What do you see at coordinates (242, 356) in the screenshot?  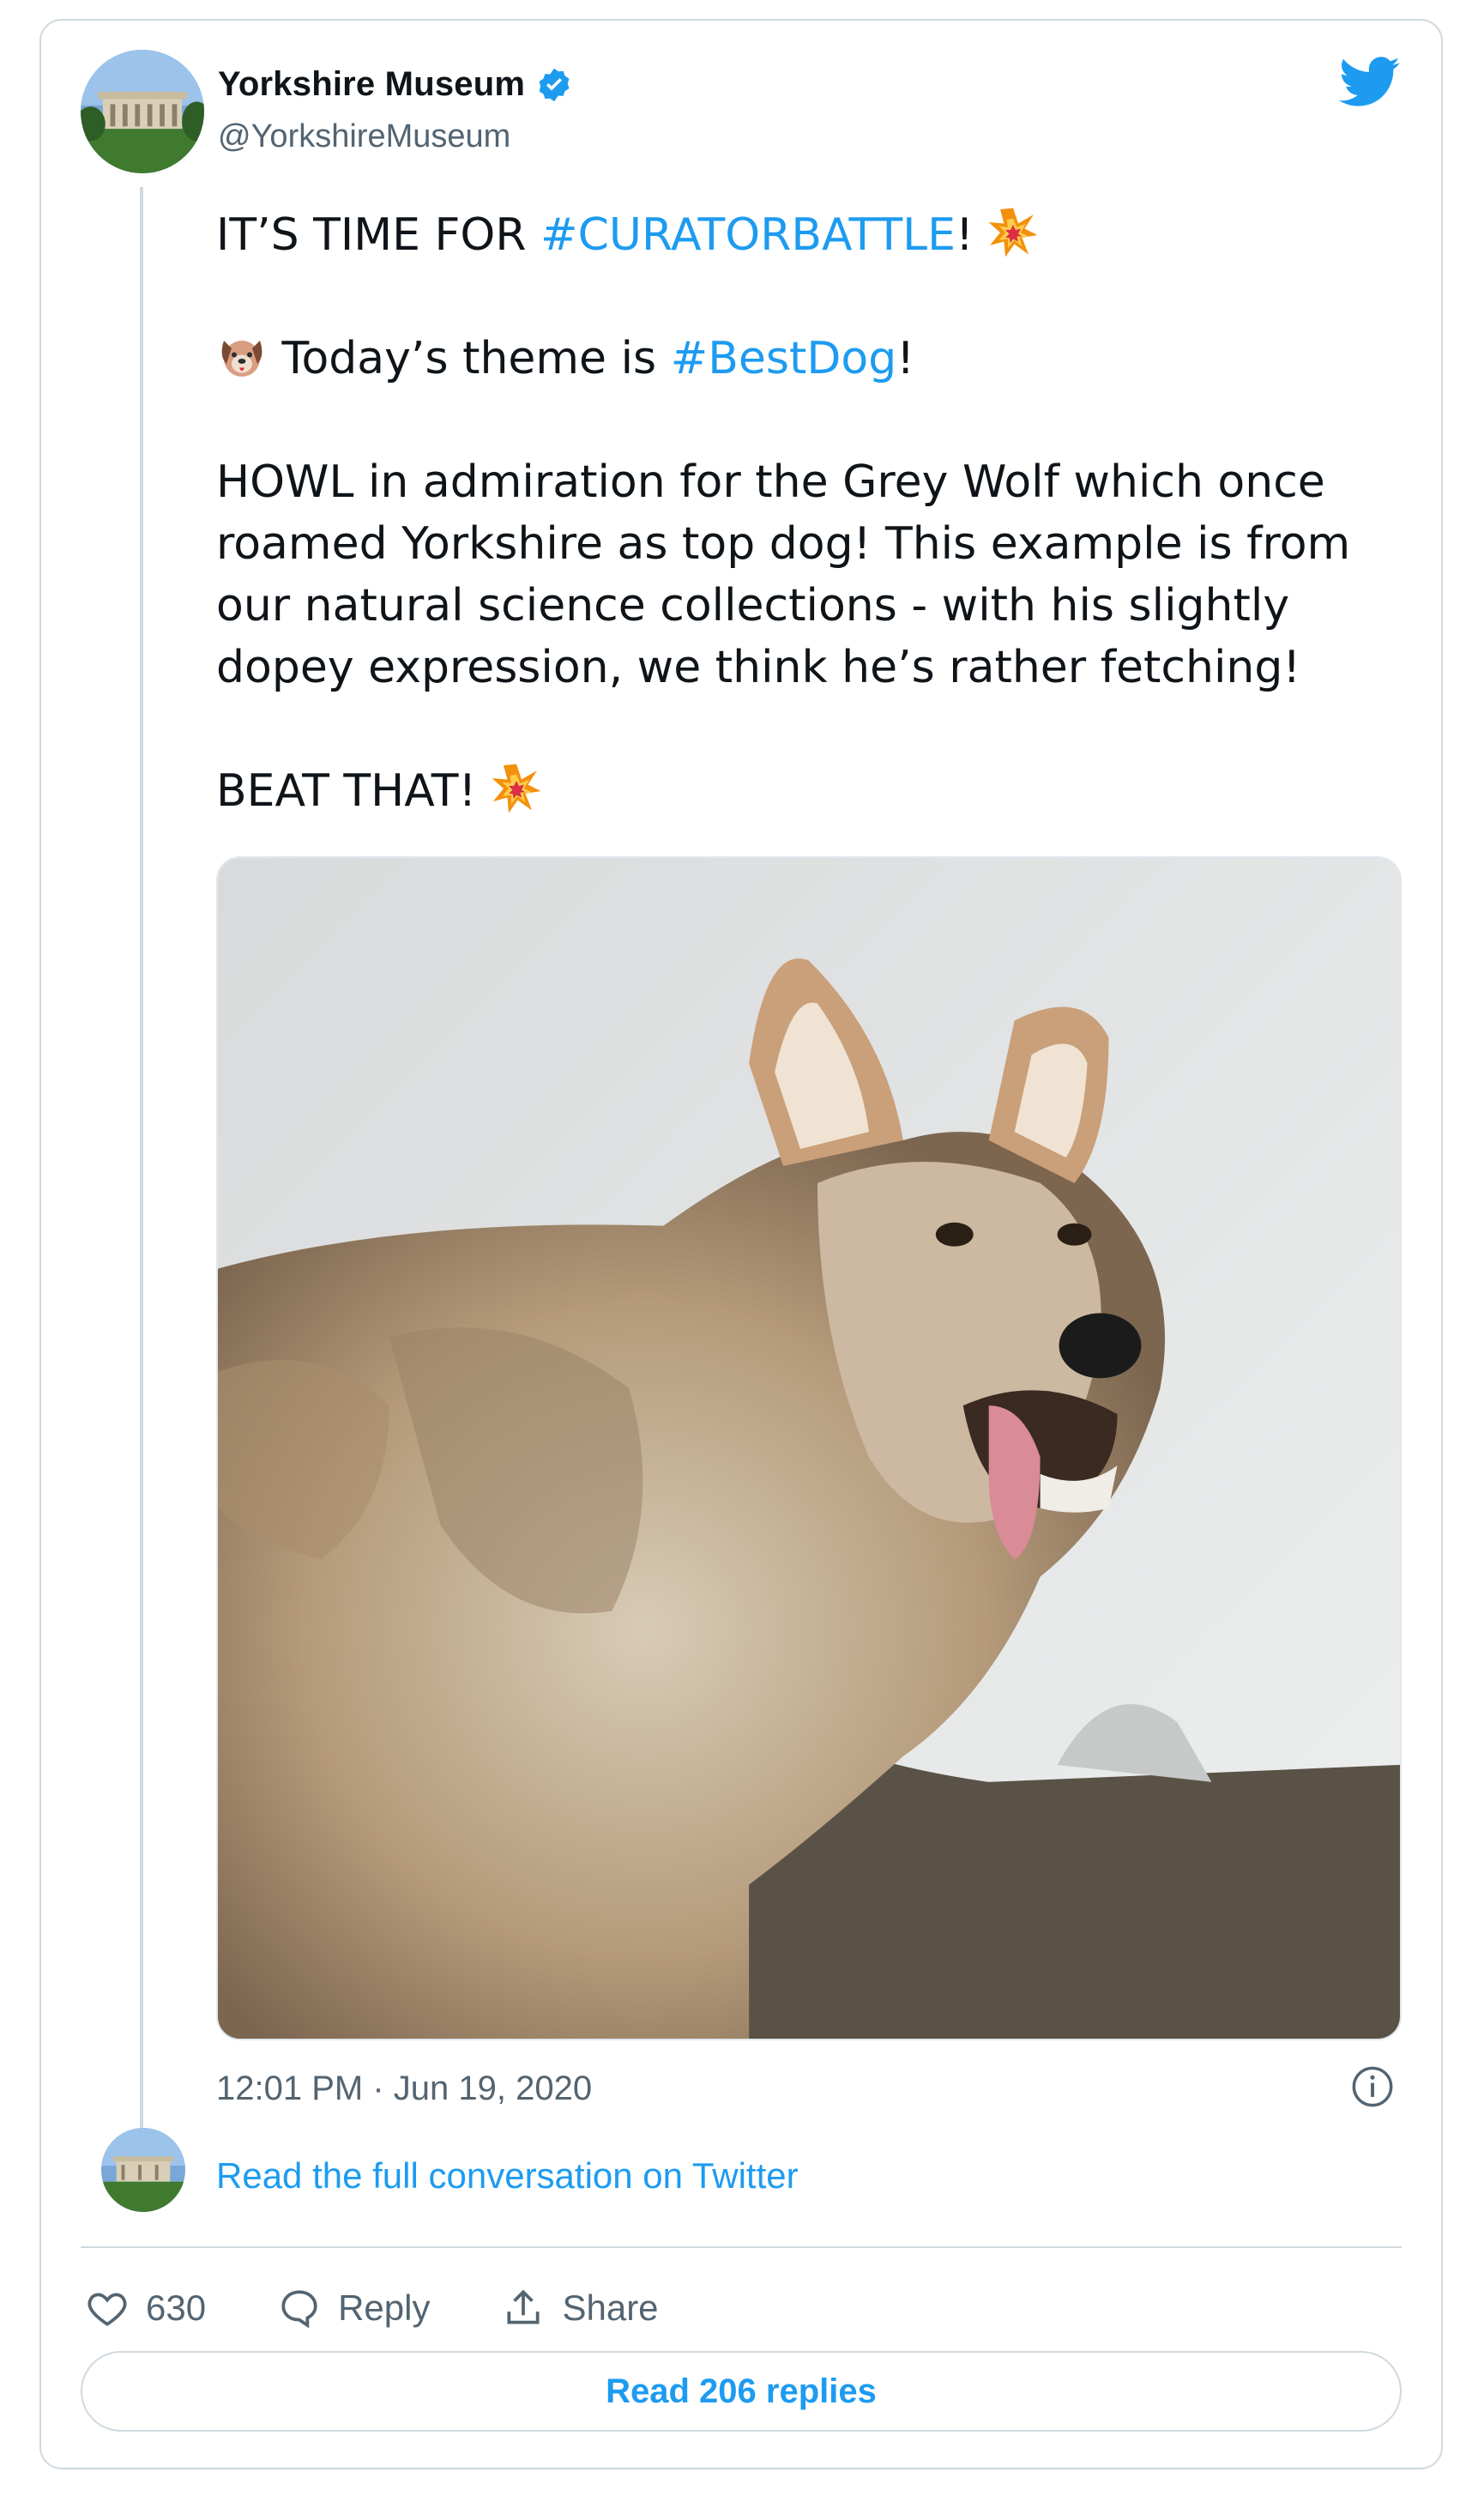 I see `dog-face-emoji-icon` at bounding box center [242, 356].